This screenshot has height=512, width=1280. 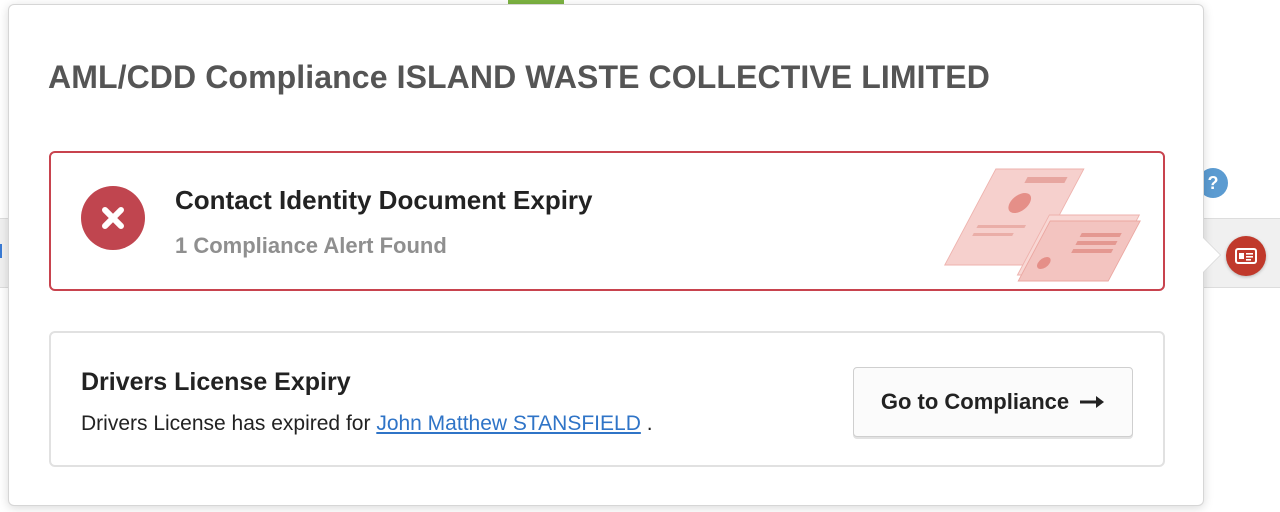 I want to click on id-card-icon, so click(x=1246, y=256).